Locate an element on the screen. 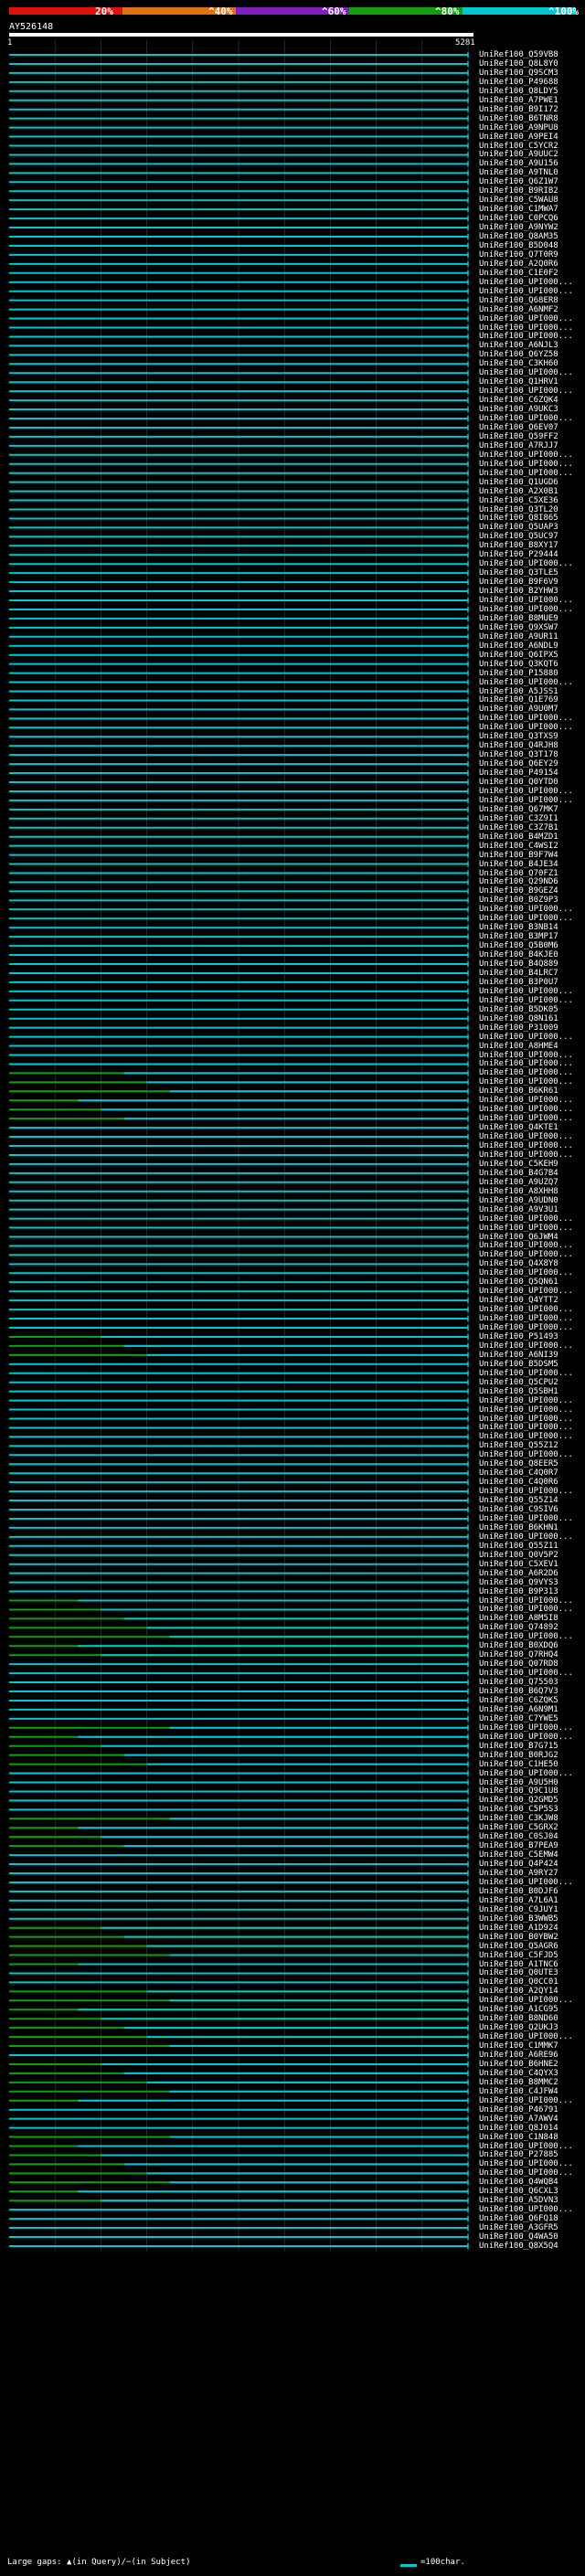  hit-label: UniRef100_C5KEH9 is located at coordinates (532, 1164).